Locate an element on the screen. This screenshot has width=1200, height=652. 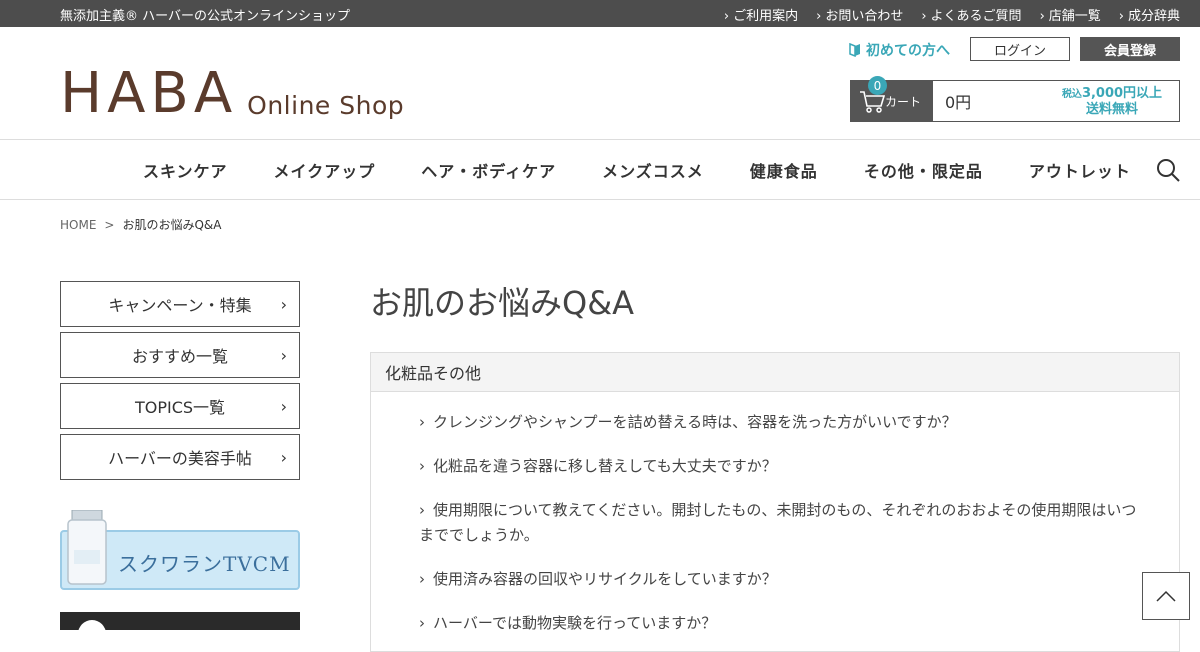
first-time-link: 初めての方へ is located at coordinates (899, 50).